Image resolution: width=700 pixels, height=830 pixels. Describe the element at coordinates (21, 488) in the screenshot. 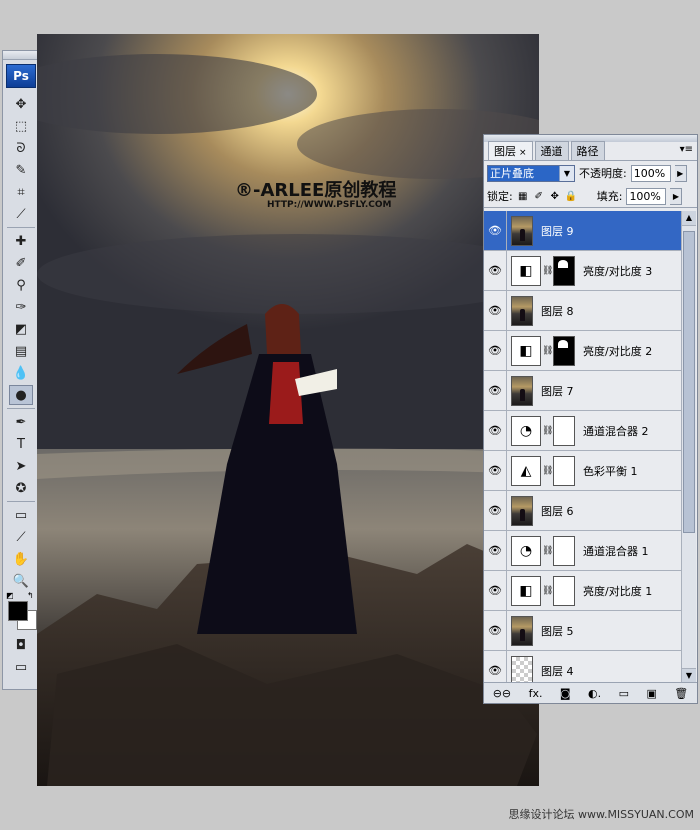

I see `shape-tool-icon: ✪` at that location.